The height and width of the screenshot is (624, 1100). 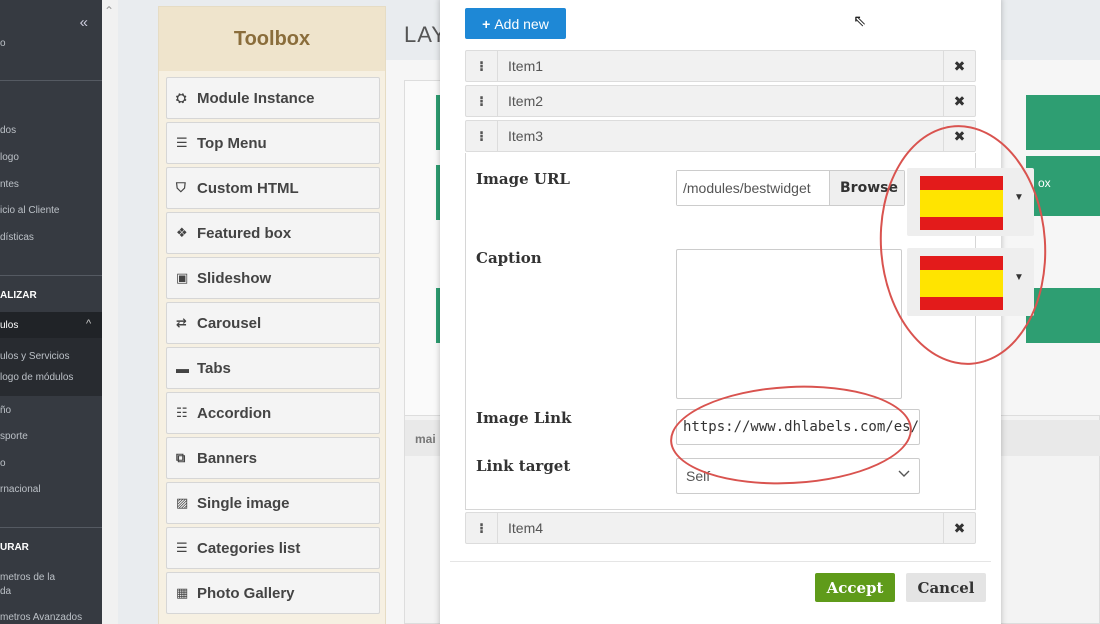 What do you see at coordinates (273, 548) in the screenshot?
I see `toolbox-item: ☰ Categories list` at bounding box center [273, 548].